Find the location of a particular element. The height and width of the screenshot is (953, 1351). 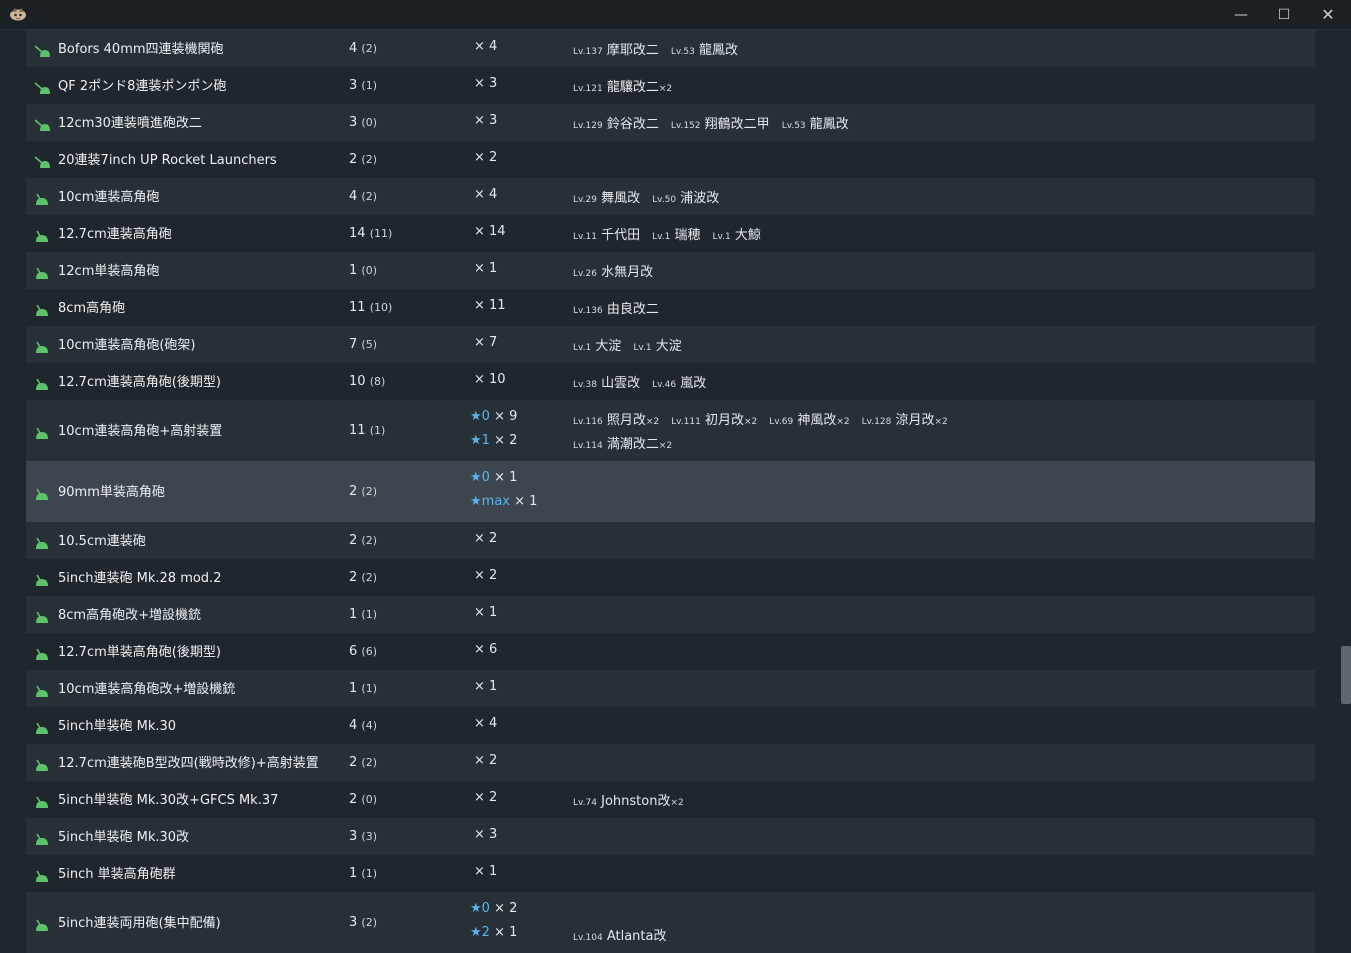

ship-entry: Lv.69 神風改×2 is located at coordinates (809, 420).